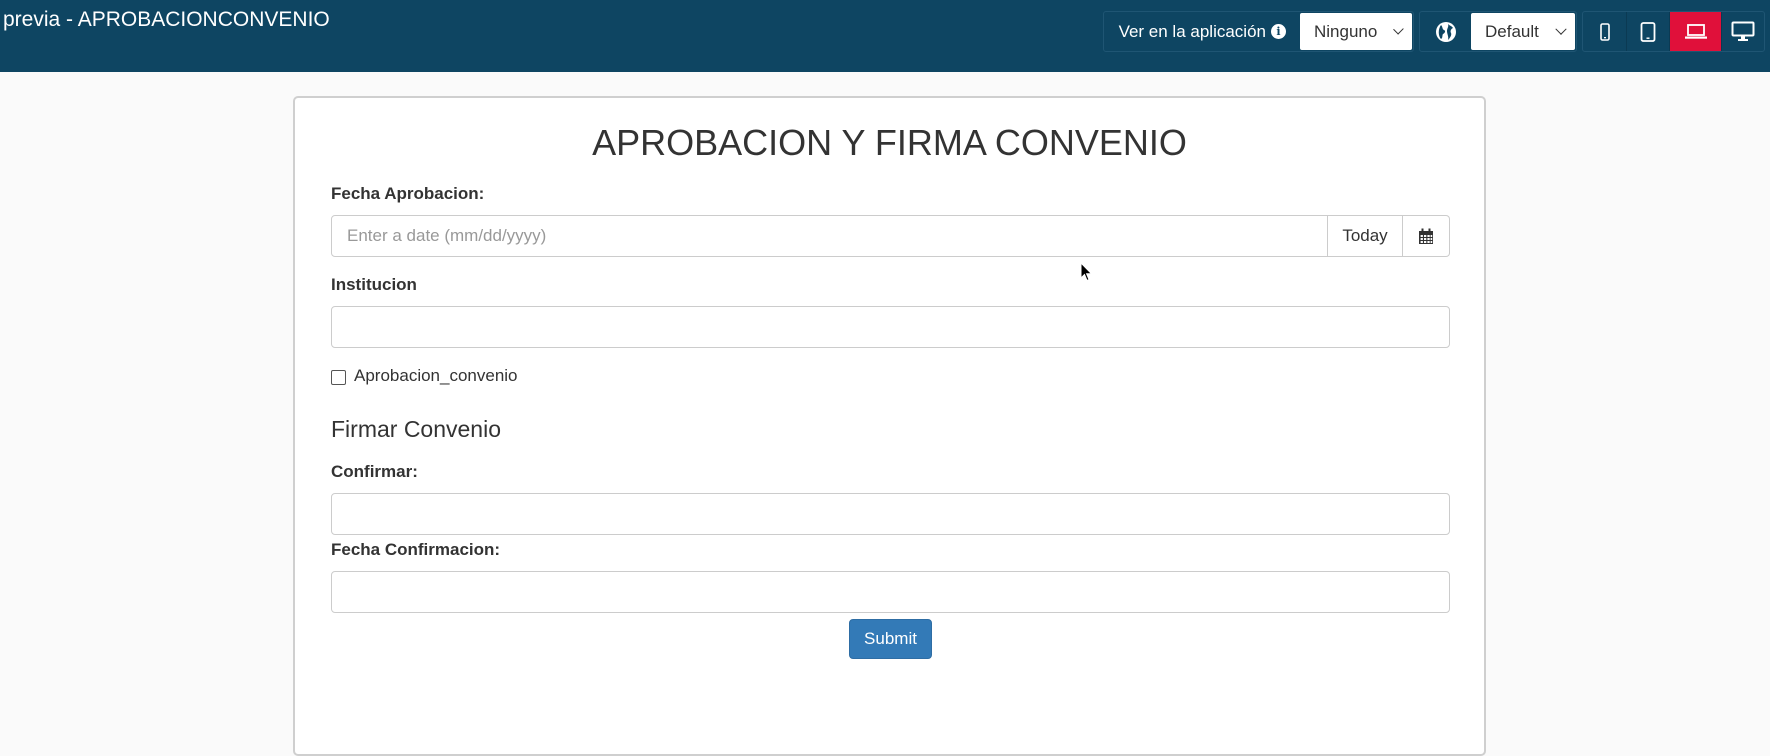 The image size is (1770, 756). I want to click on fecha-confirmacion-input, so click(890, 592).